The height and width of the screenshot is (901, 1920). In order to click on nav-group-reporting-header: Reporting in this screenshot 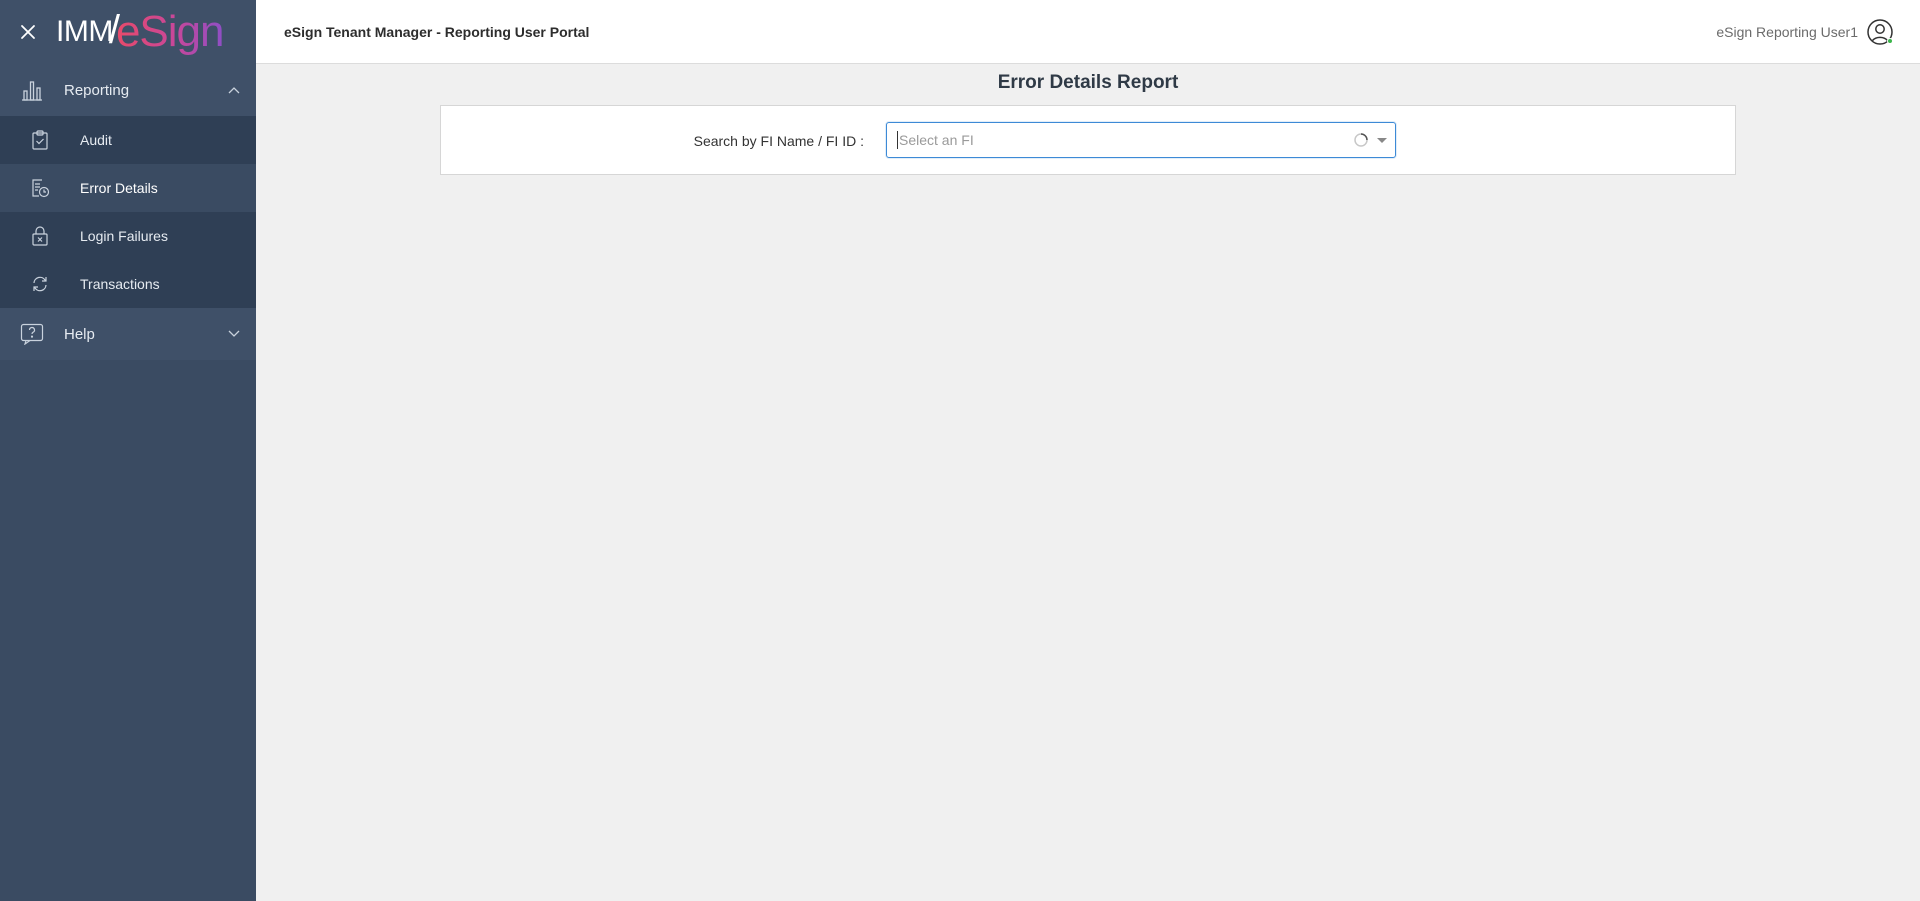, I will do `click(128, 90)`.